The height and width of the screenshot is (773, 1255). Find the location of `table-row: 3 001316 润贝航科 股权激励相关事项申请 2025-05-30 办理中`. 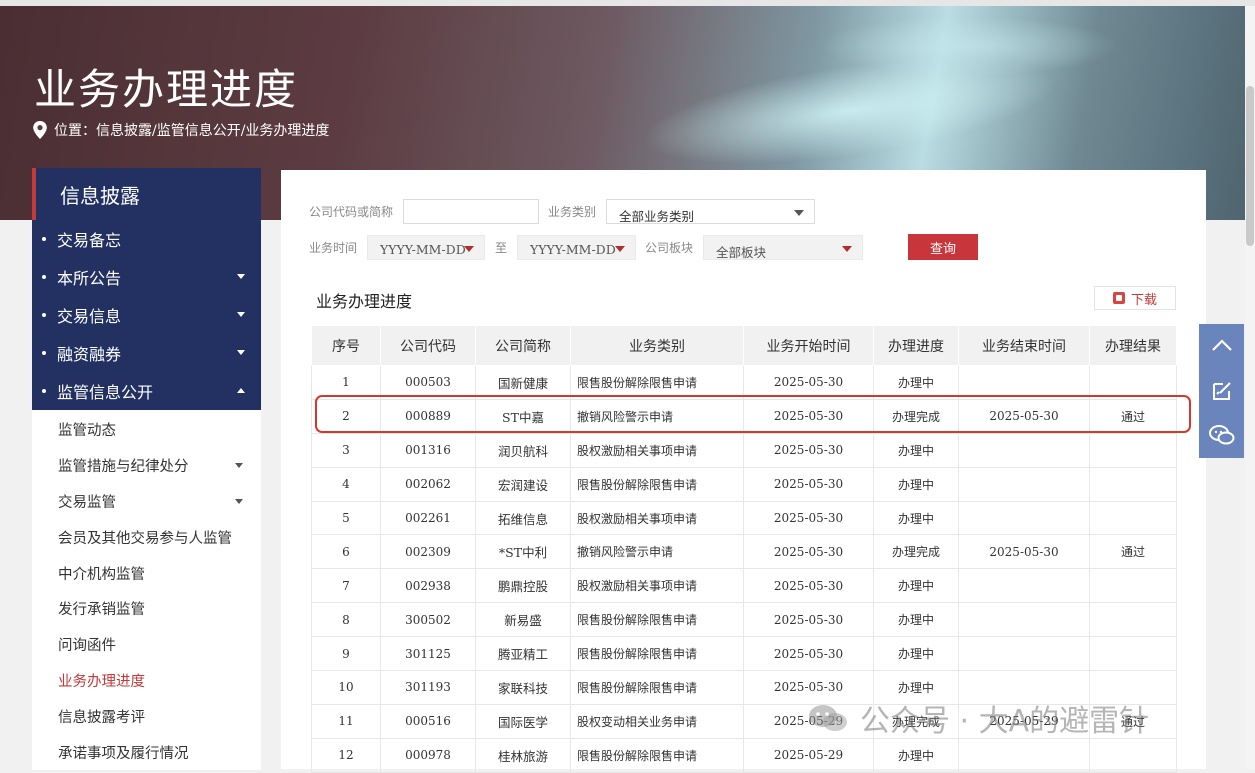

table-row: 3 001316 润贝航科 股权激励相关事项申请 2025-05-30 办理中 is located at coordinates (744, 450).